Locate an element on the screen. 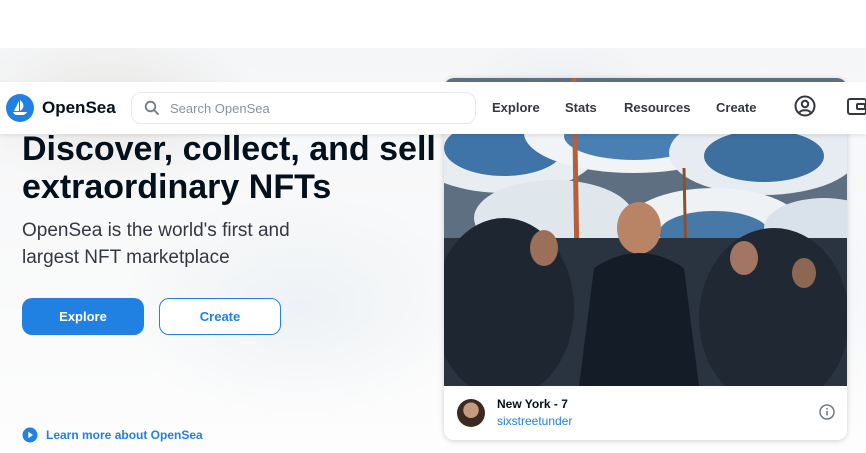 The width and height of the screenshot is (866, 453). creator-avatar is located at coordinates (471, 413).